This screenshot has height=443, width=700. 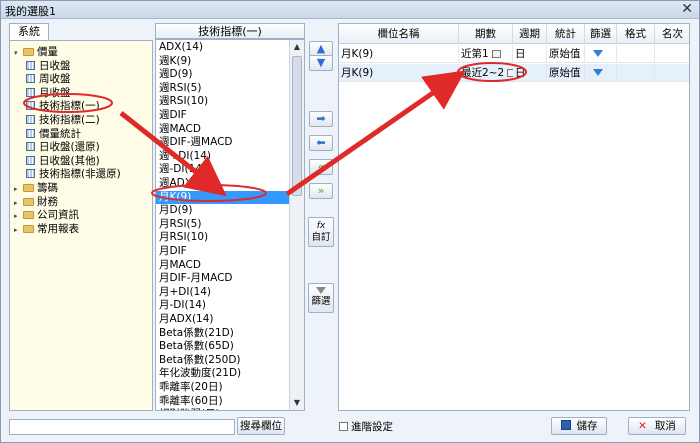 I want to click on tree-item: 日收盤(其他), so click(x=63, y=161).